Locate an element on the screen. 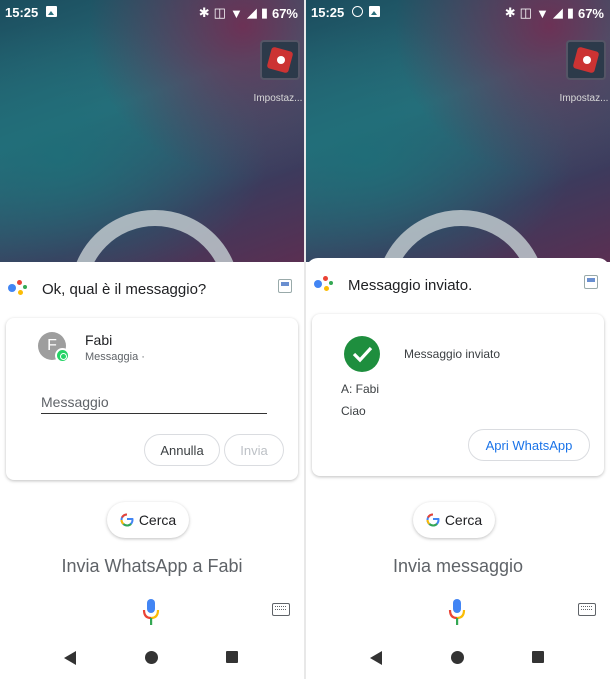 The width and height of the screenshot is (610, 679). message-input is located at coordinates (154, 402).